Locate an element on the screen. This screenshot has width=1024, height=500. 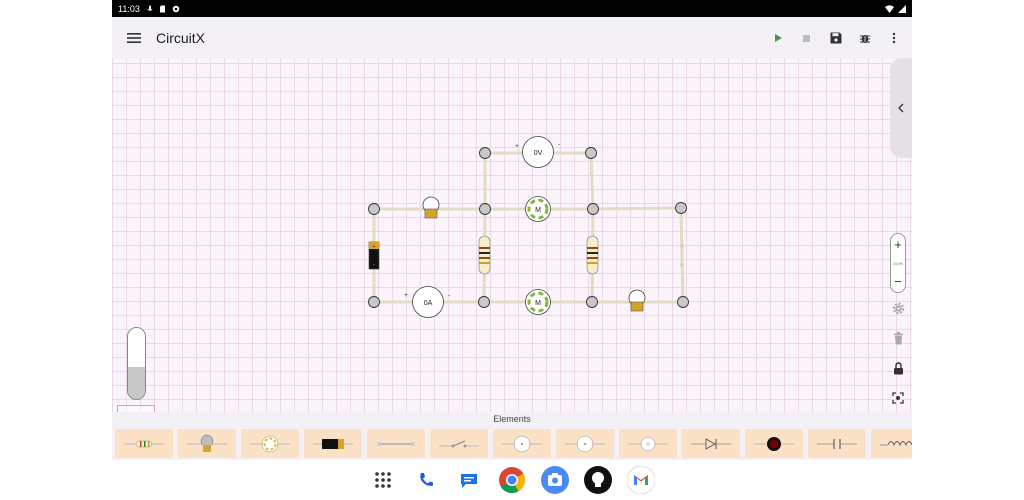
app-bar: CircuitX is located at coordinates (512, 38).